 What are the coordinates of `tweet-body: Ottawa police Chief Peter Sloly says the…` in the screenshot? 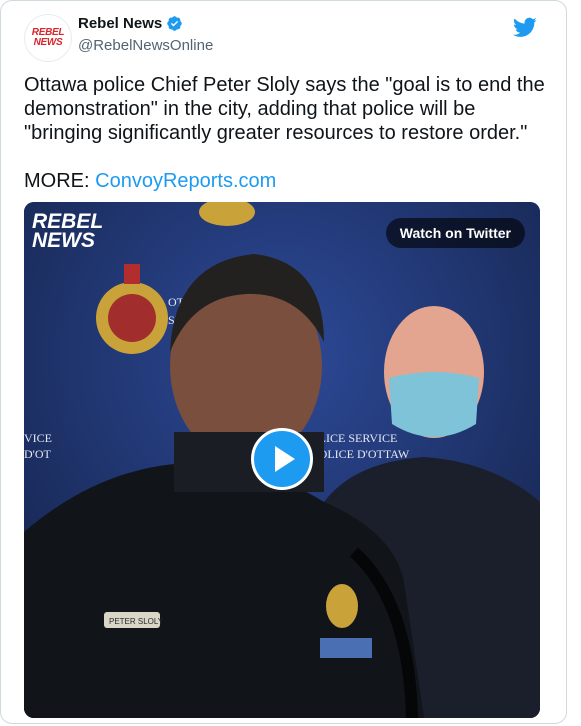 It's located at (284, 109).